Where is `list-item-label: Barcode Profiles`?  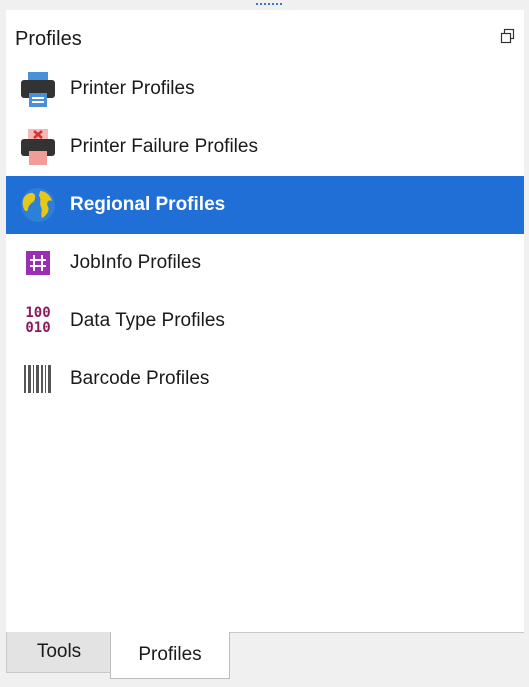
list-item-label: Barcode Profiles is located at coordinates (140, 378).